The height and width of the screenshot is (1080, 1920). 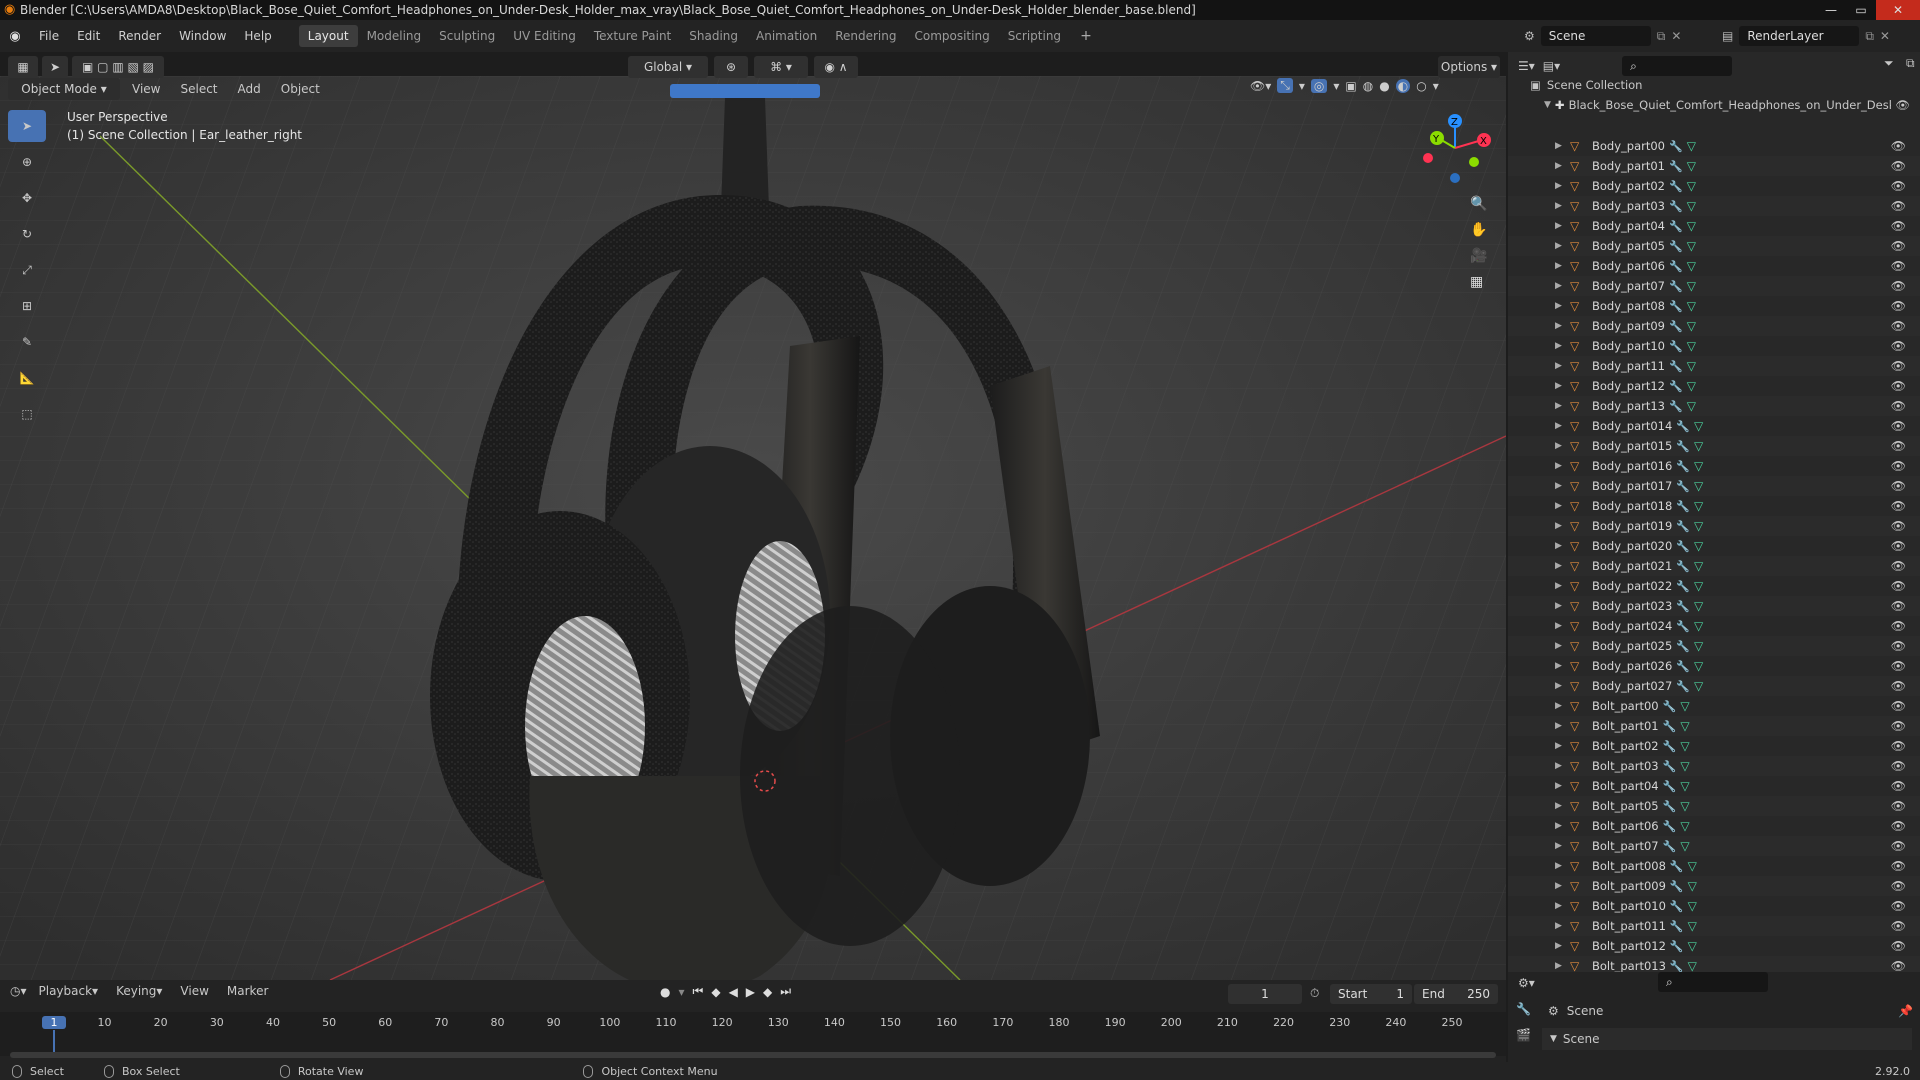 What do you see at coordinates (27, 126) in the screenshot?
I see `select-box-tool: ➤` at bounding box center [27, 126].